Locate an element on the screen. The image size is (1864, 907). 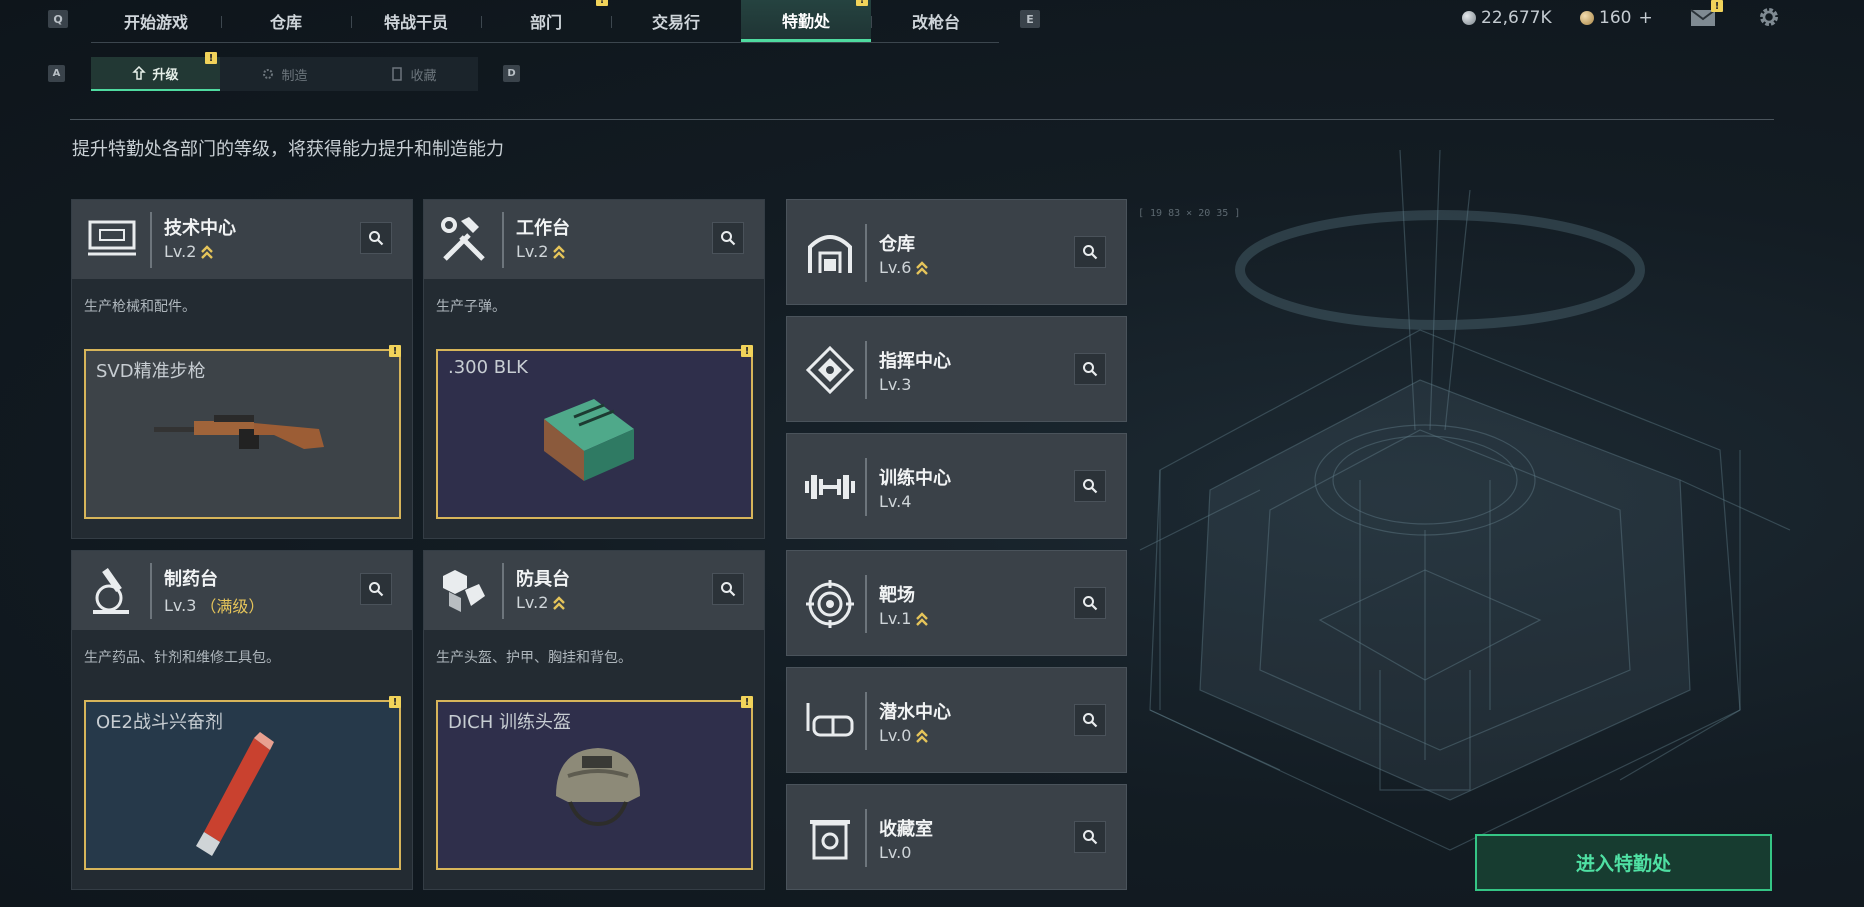
card-title: 制药台 is located at coordinates (191, 579).